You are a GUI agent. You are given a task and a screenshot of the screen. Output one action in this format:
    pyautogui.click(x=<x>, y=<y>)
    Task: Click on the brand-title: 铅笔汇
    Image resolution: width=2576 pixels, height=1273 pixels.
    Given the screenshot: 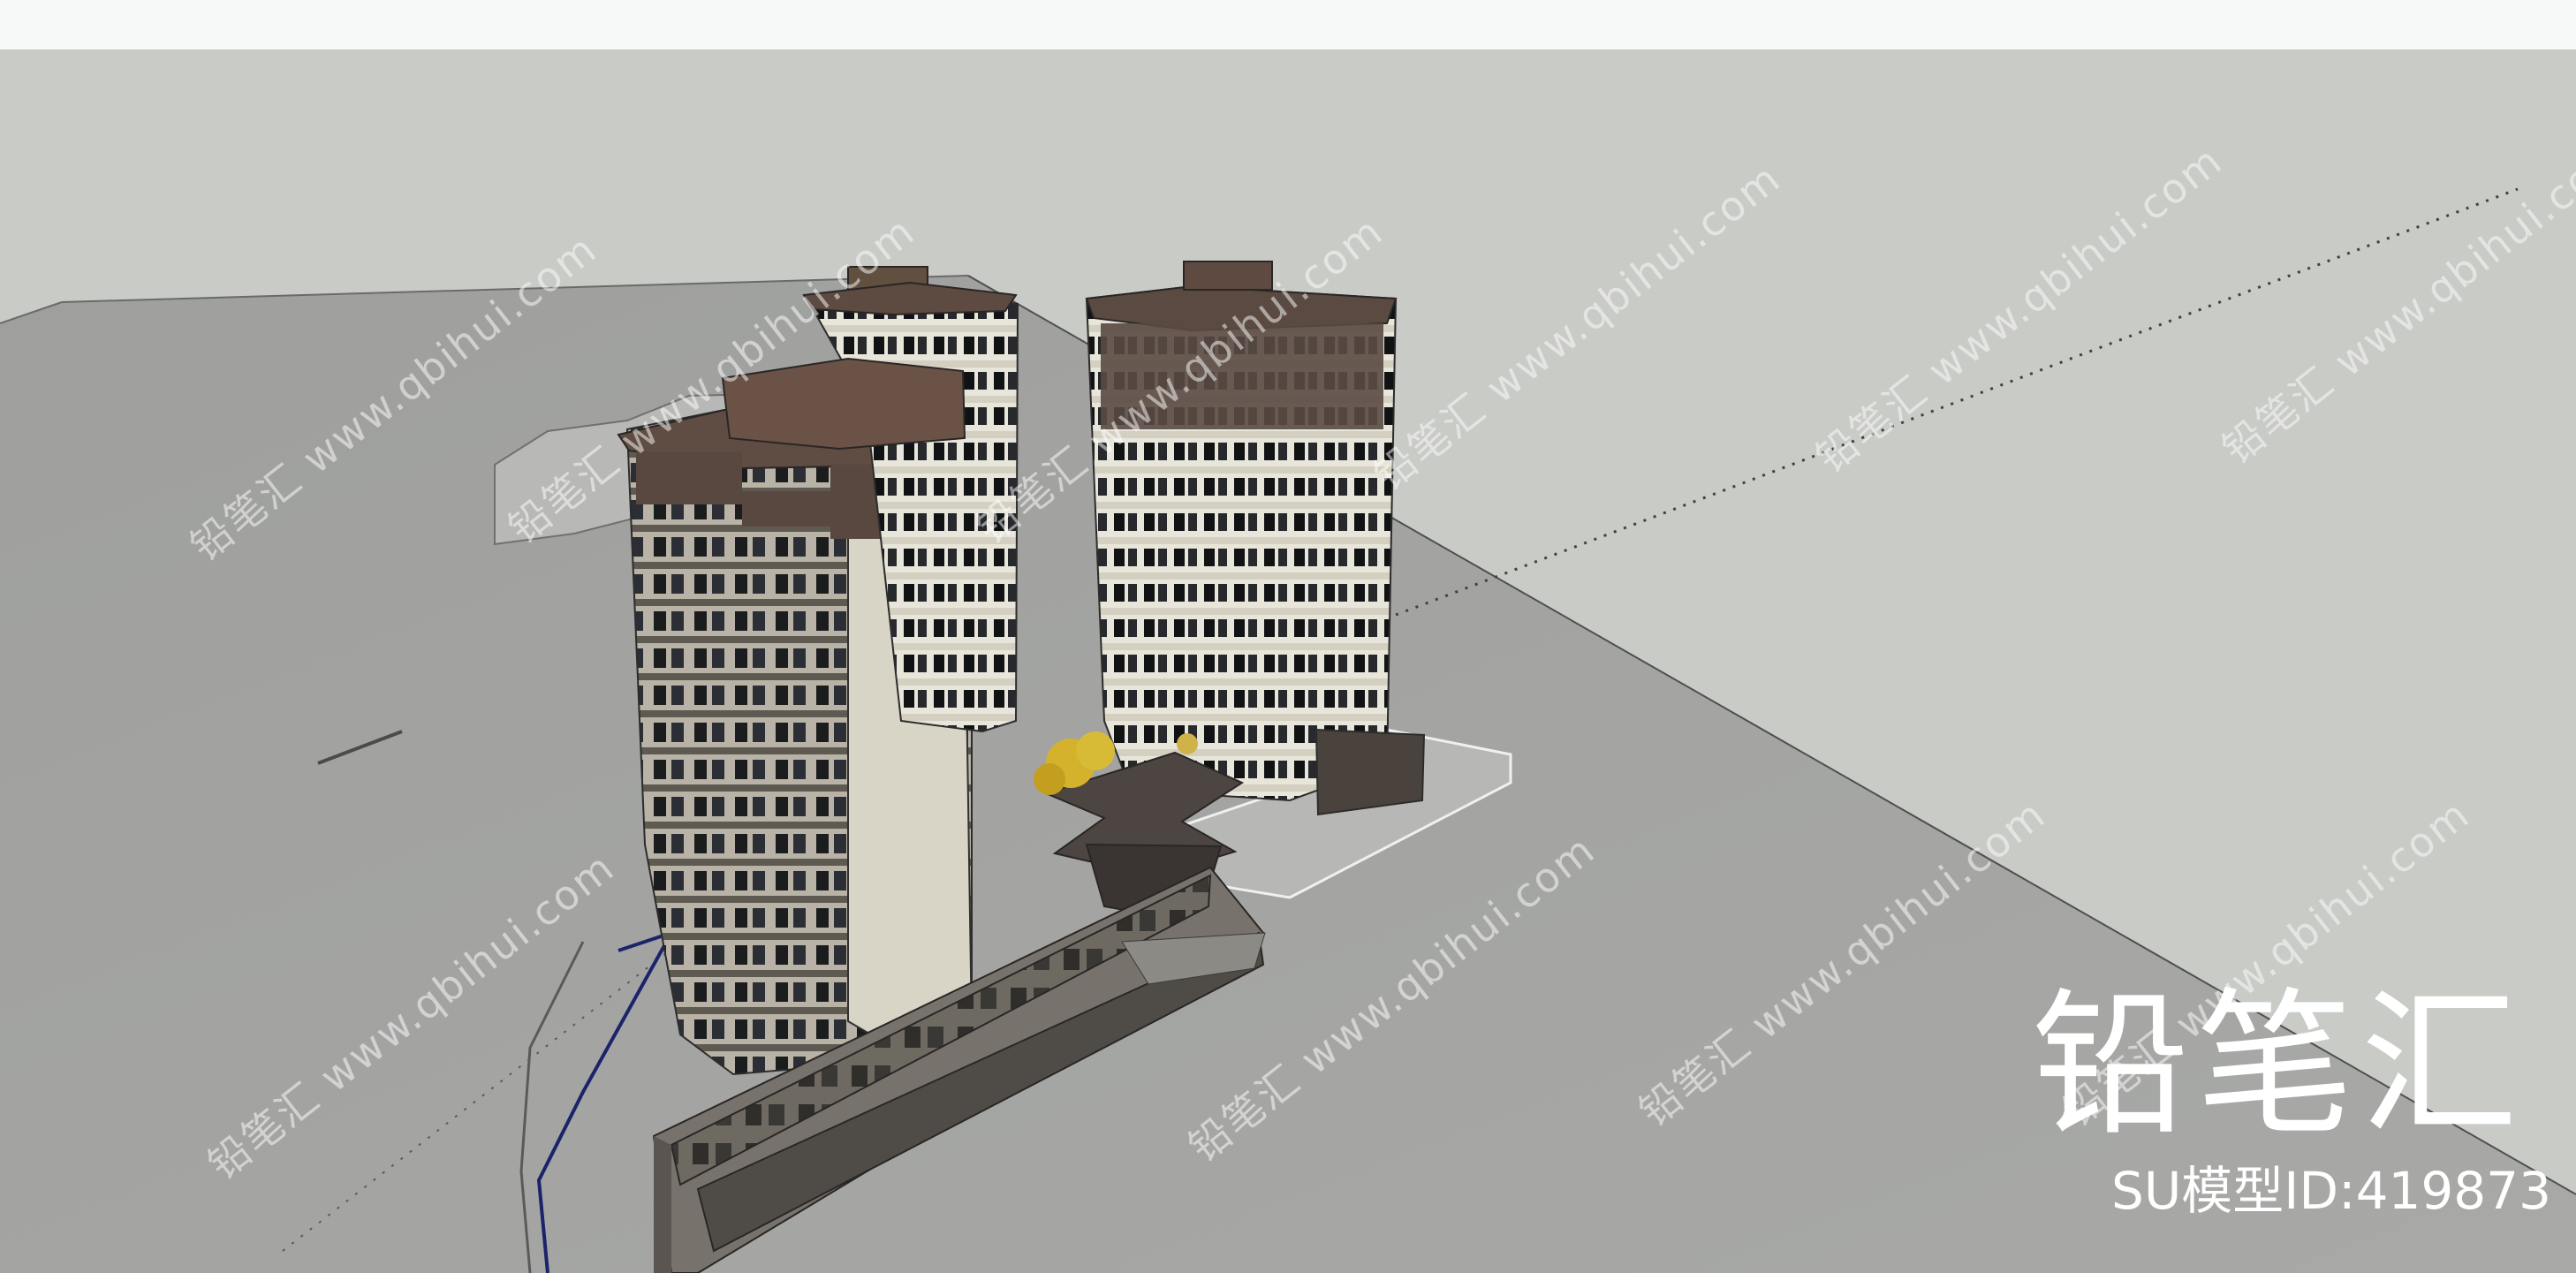 What is the action you would take?
    pyautogui.click(x=2278, y=1065)
    